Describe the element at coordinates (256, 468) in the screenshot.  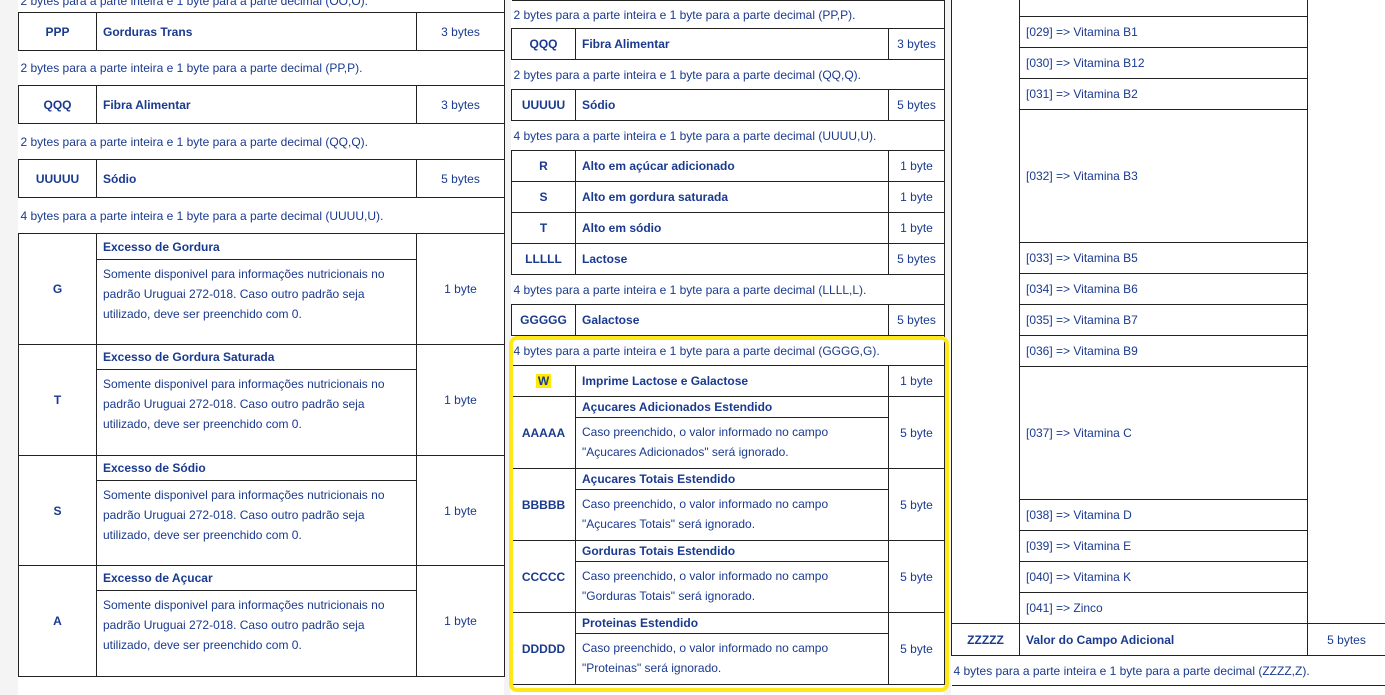
I see `field-name: Excesso de Sódio` at that location.